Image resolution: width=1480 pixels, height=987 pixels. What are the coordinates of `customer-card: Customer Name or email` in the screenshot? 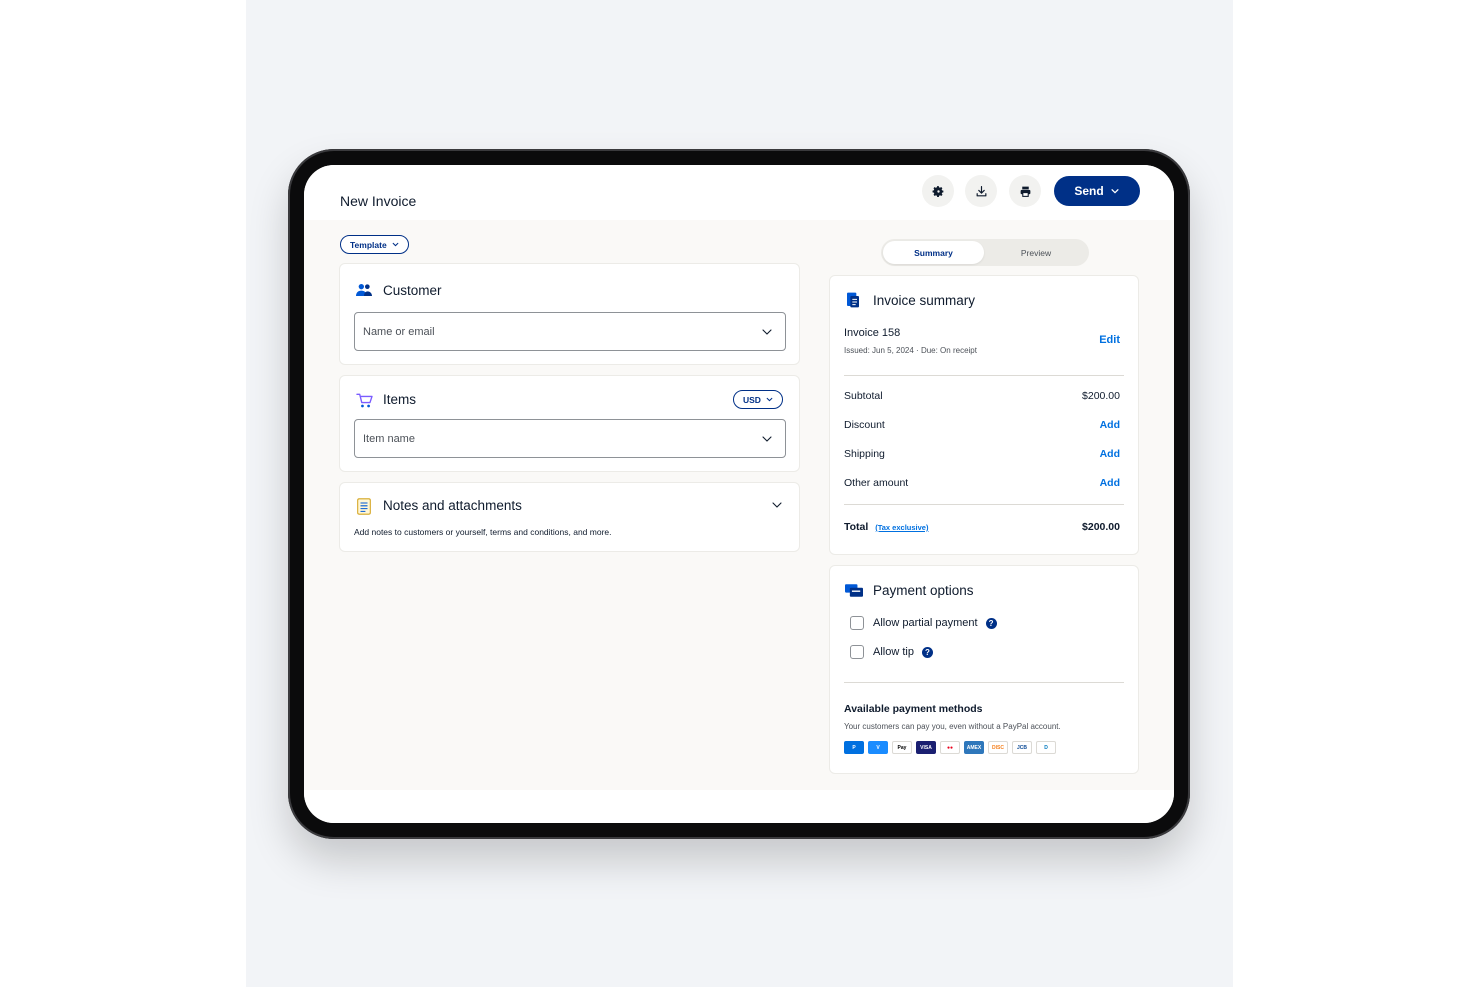 It's located at (569, 314).